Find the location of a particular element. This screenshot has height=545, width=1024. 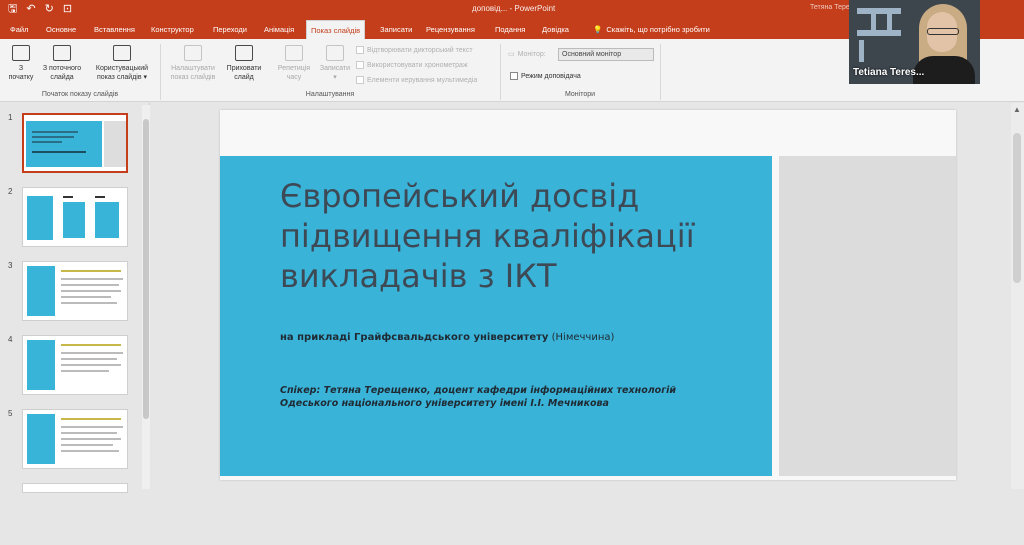

play-from-start-icon is located at coordinates (21, 53).